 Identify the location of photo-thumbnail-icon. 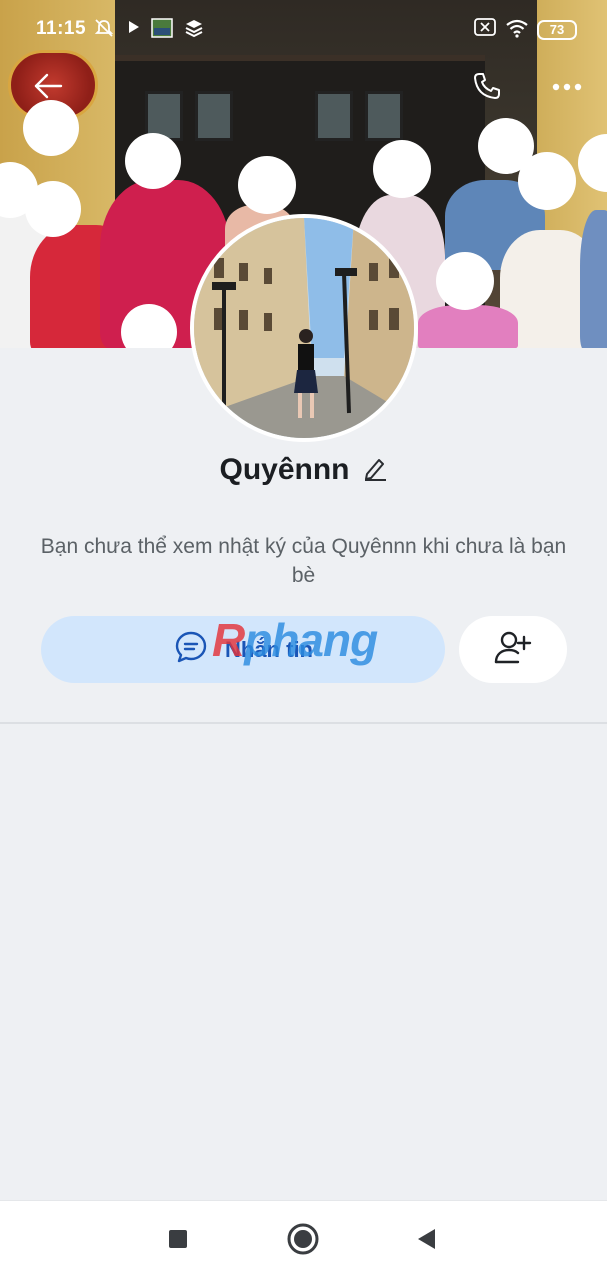
(162, 30).